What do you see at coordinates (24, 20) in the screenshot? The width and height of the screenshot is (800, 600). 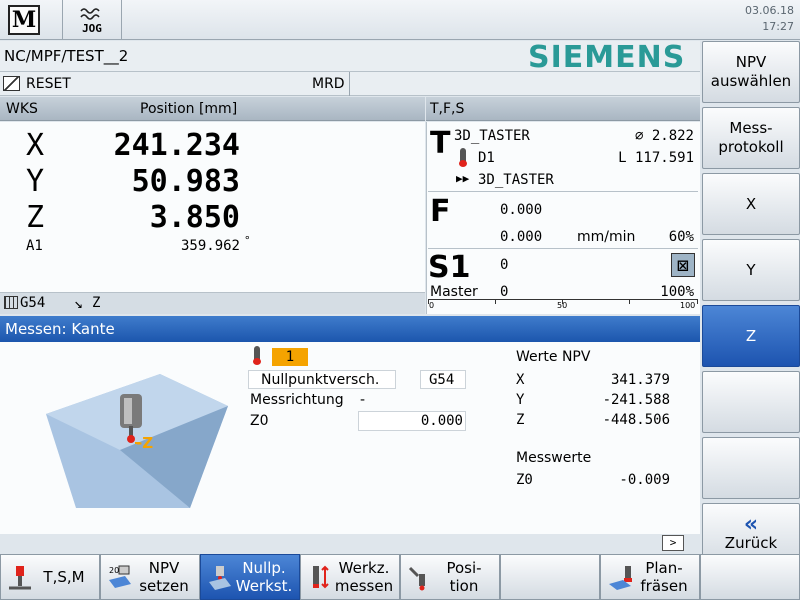 I see `machine-area-icon: M` at bounding box center [24, 20].